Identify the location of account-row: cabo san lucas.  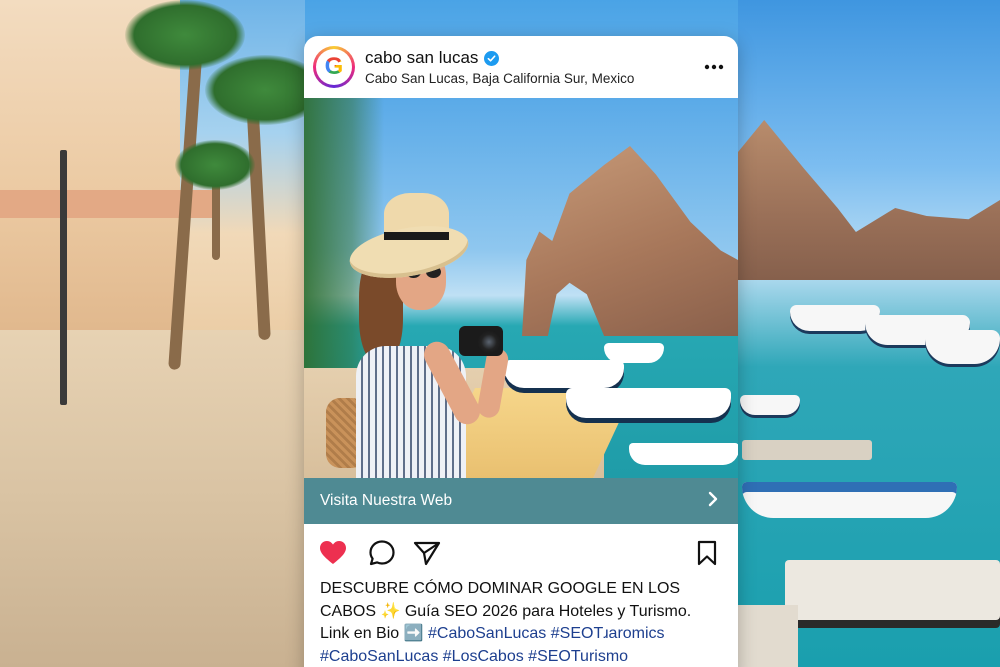
(499, 58).